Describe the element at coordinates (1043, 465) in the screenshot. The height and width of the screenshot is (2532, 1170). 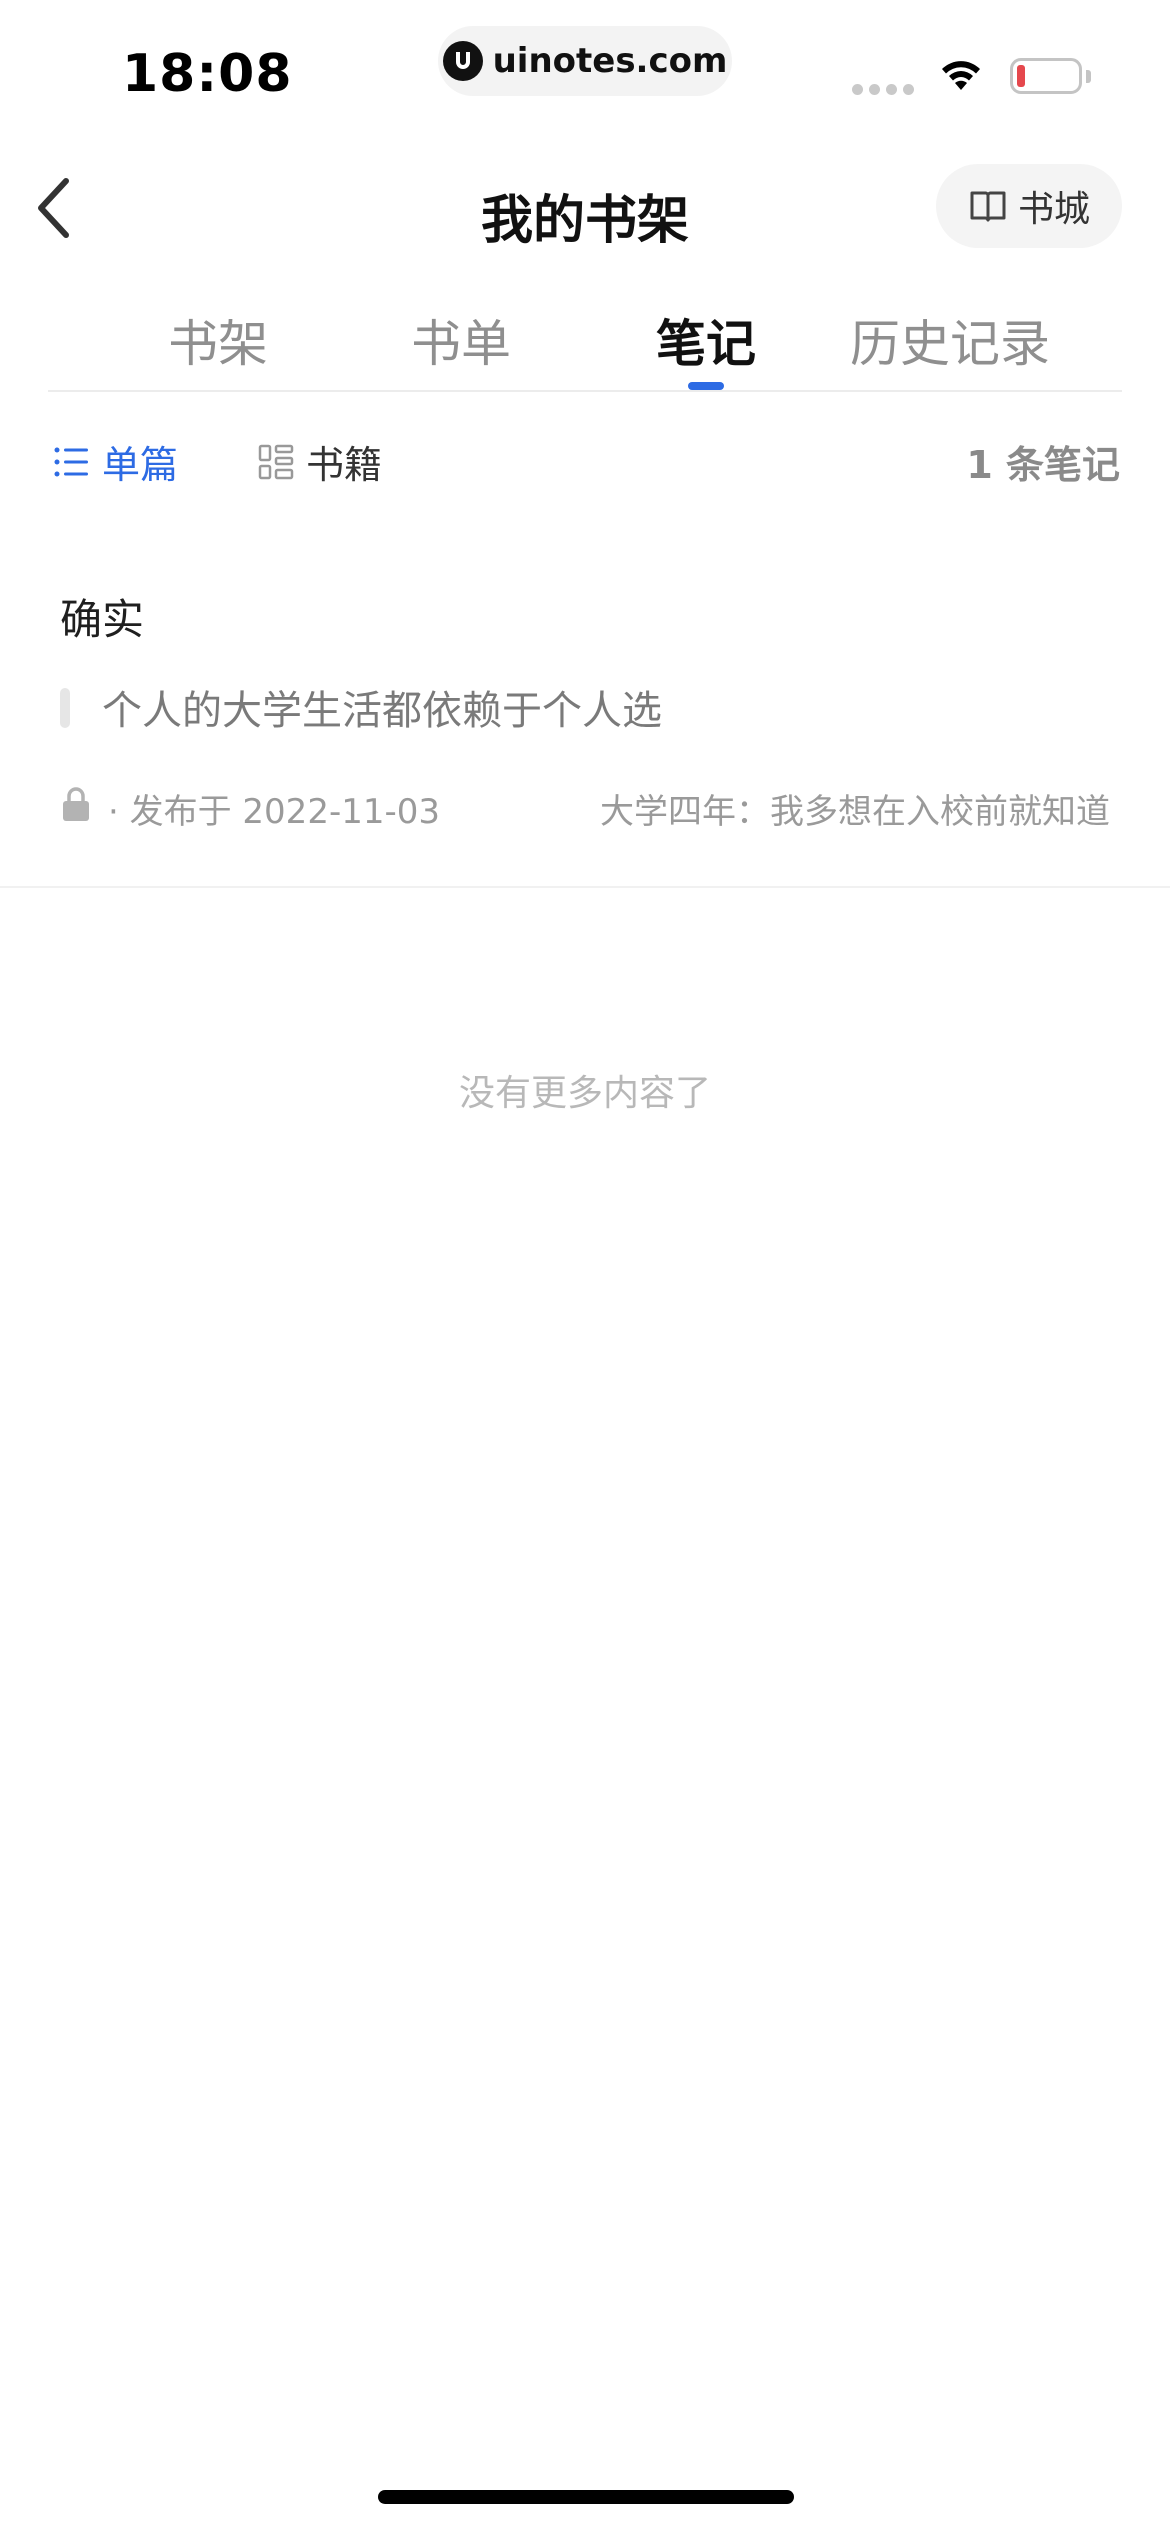
I see `note-count: 1 条笔记` at that location.